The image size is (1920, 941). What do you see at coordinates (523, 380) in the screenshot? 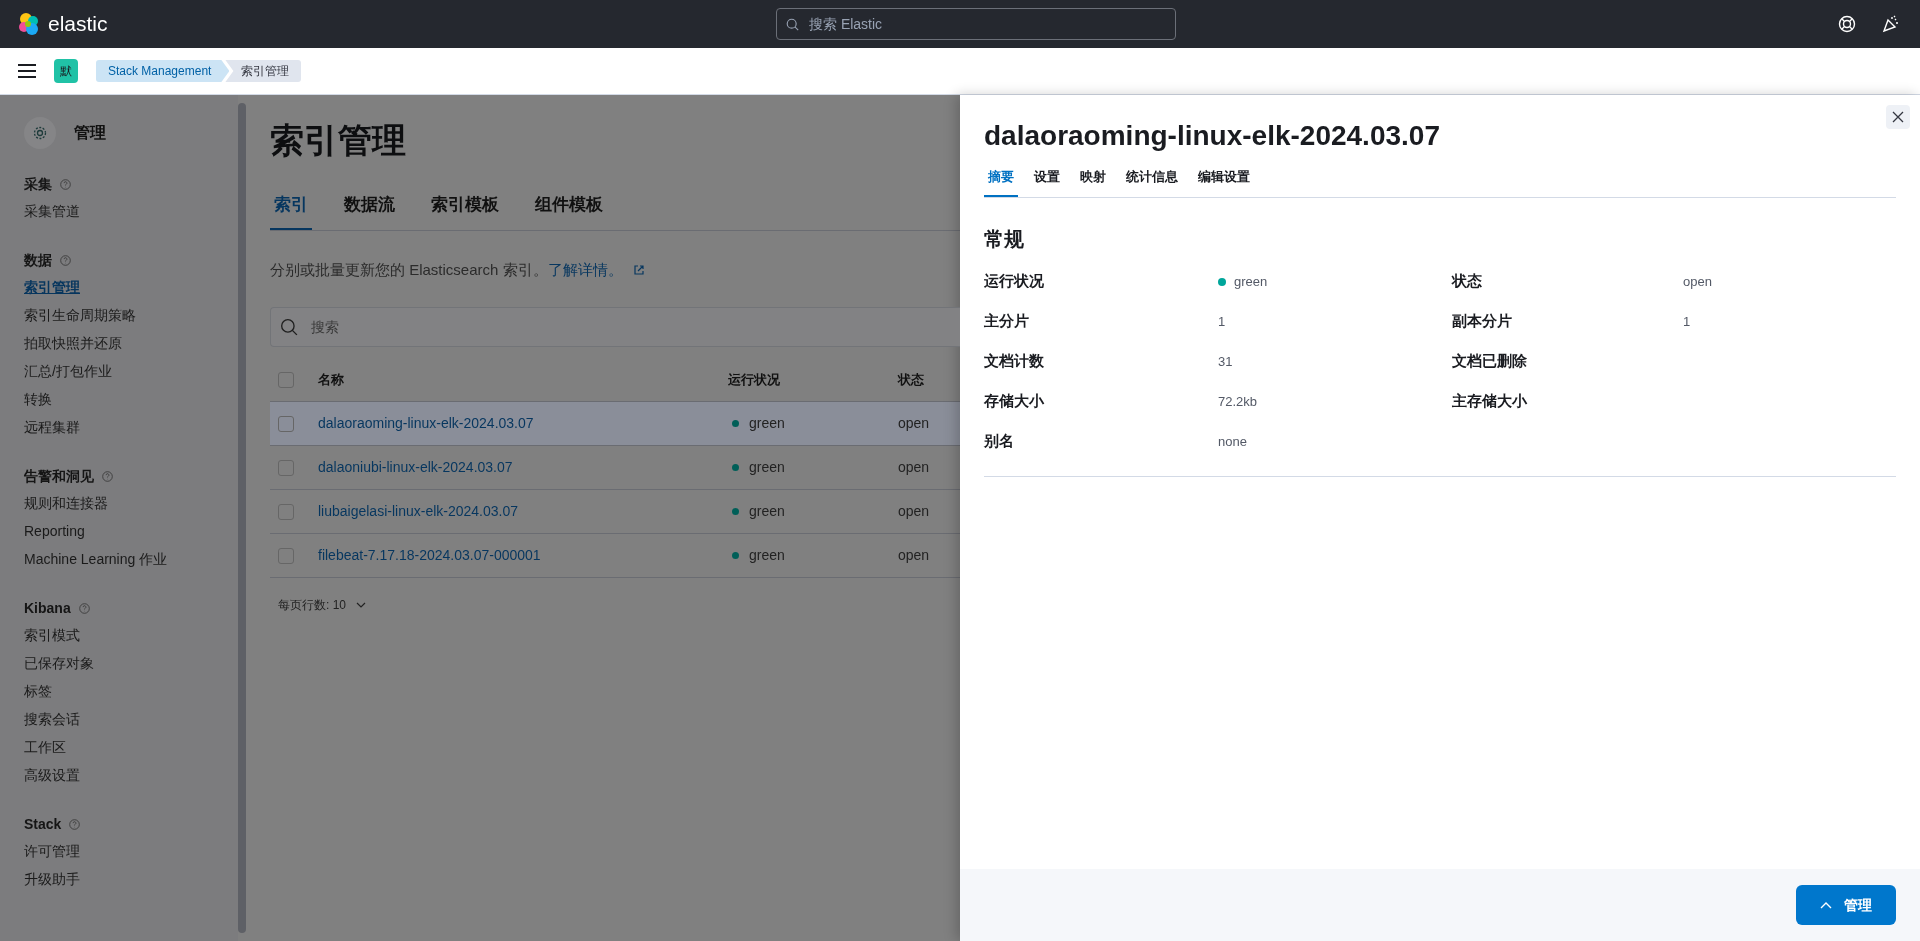
I see `column-header: 名称` at bounding box center [523, 380].